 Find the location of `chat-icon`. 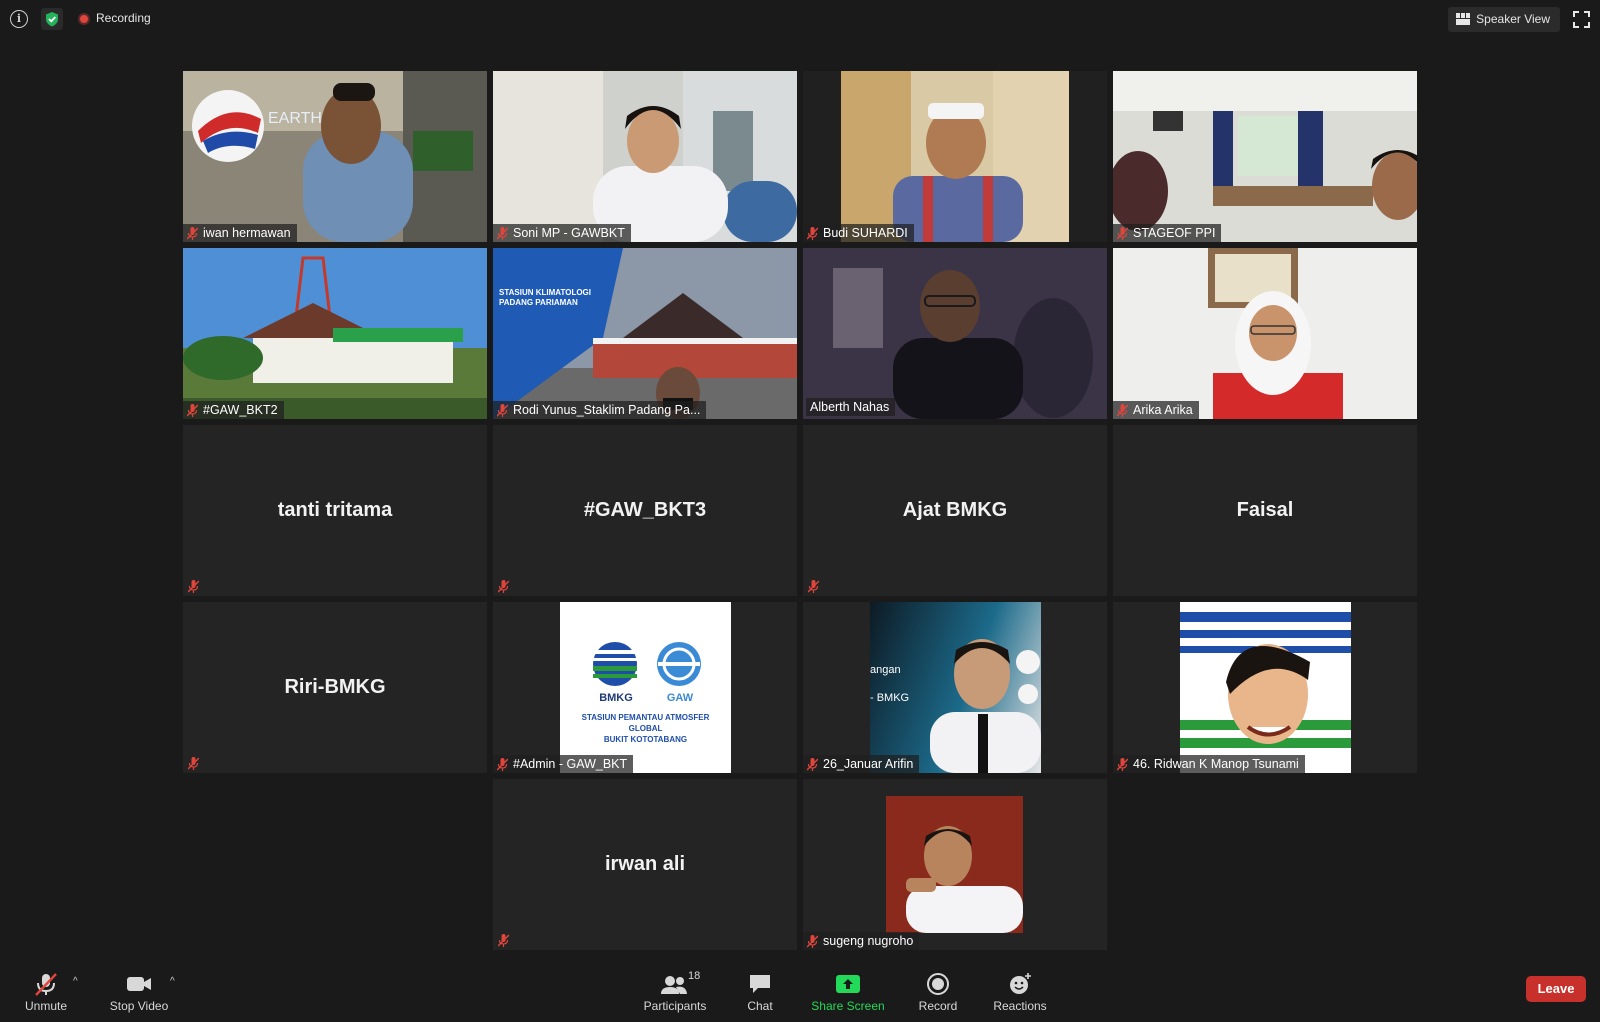

chat-icon is located at coordinates (760, 984).